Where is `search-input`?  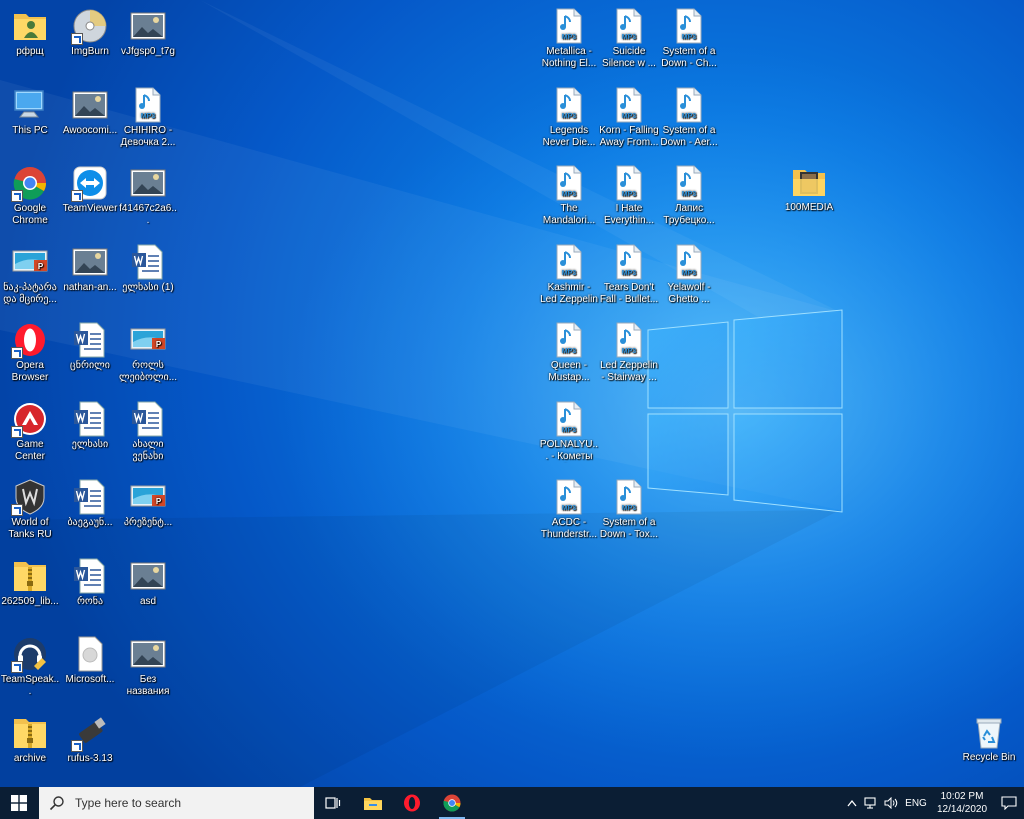 search-input is located at coordinates (190, 803).